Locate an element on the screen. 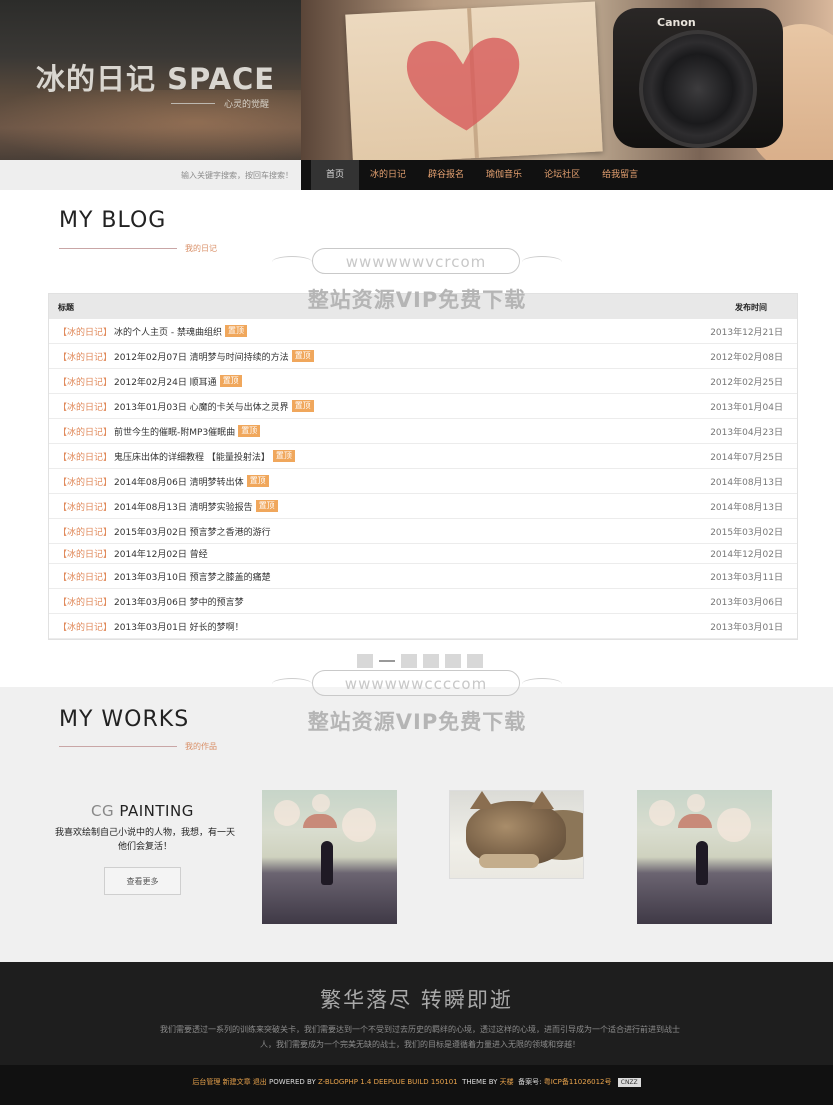  row-title-link: 2013年03月10日 预言梦之膝盖的痛楚 is located at coordinates (192, 576).